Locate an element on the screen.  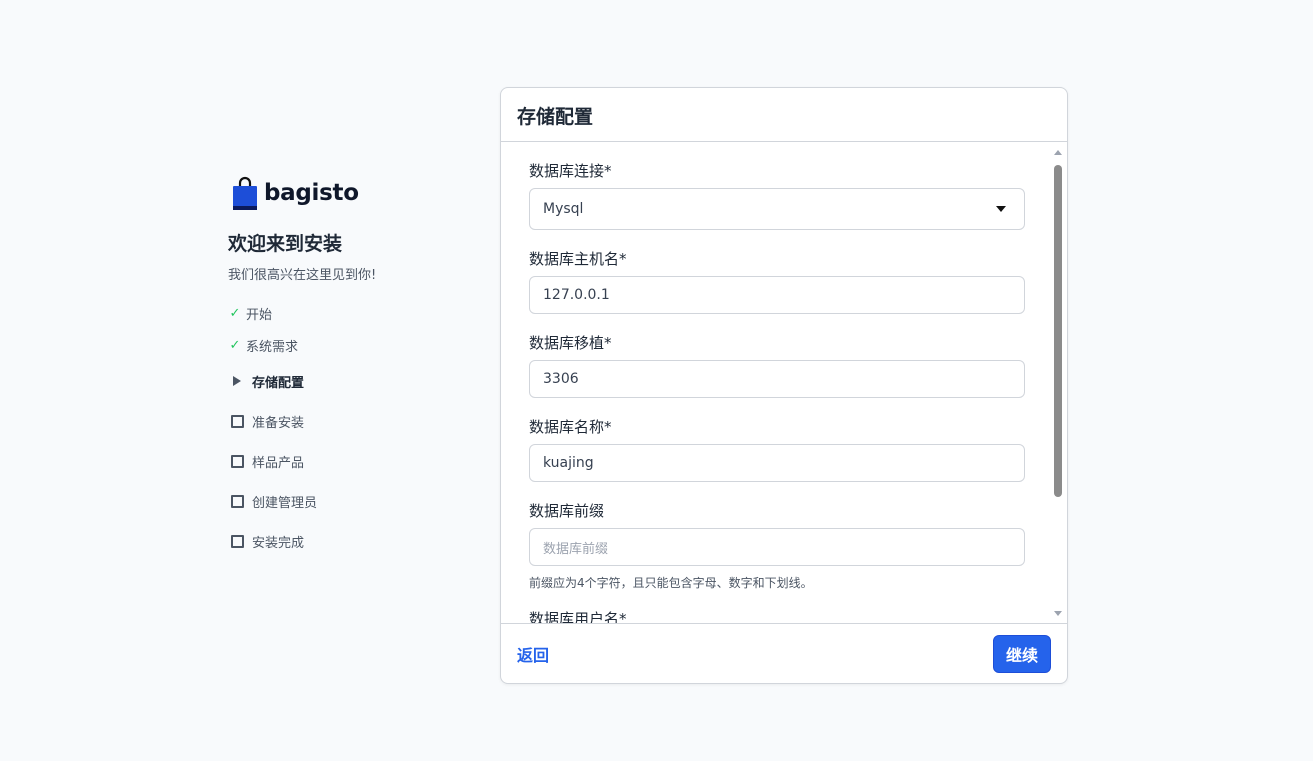
step-label: 创建管理员 is located at coordinates (285, 503).